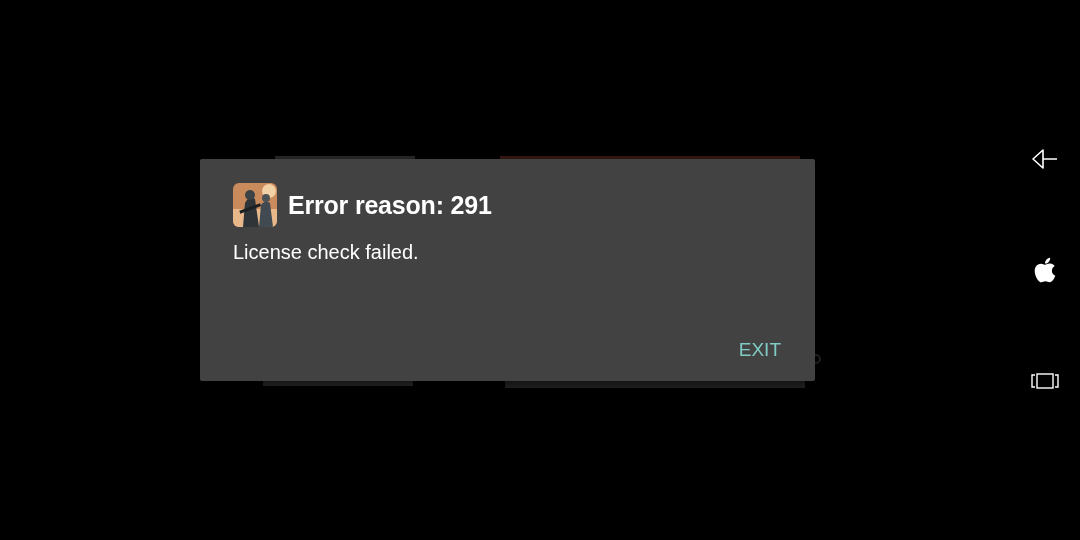 The image size is (1080, 540). I want to click on dialog-message: License check failed., so click(326, 252).